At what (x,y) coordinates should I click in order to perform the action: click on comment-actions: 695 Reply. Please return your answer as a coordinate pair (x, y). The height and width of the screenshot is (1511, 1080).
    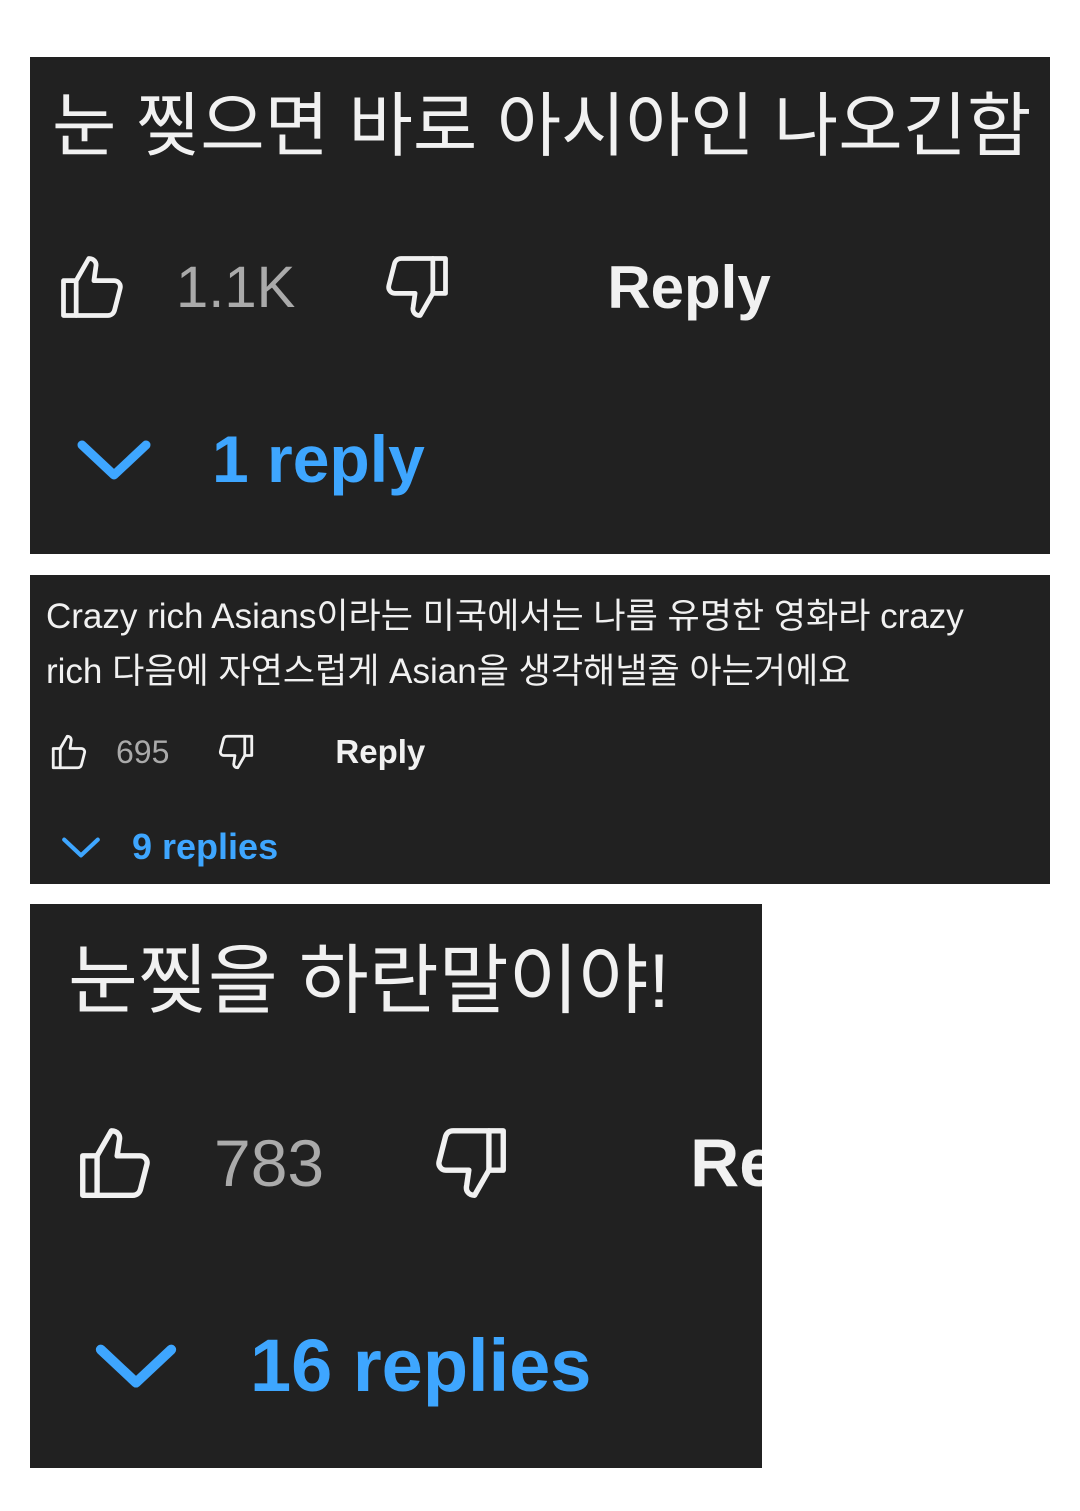
    Looking at the image, I should click on (236, 752).